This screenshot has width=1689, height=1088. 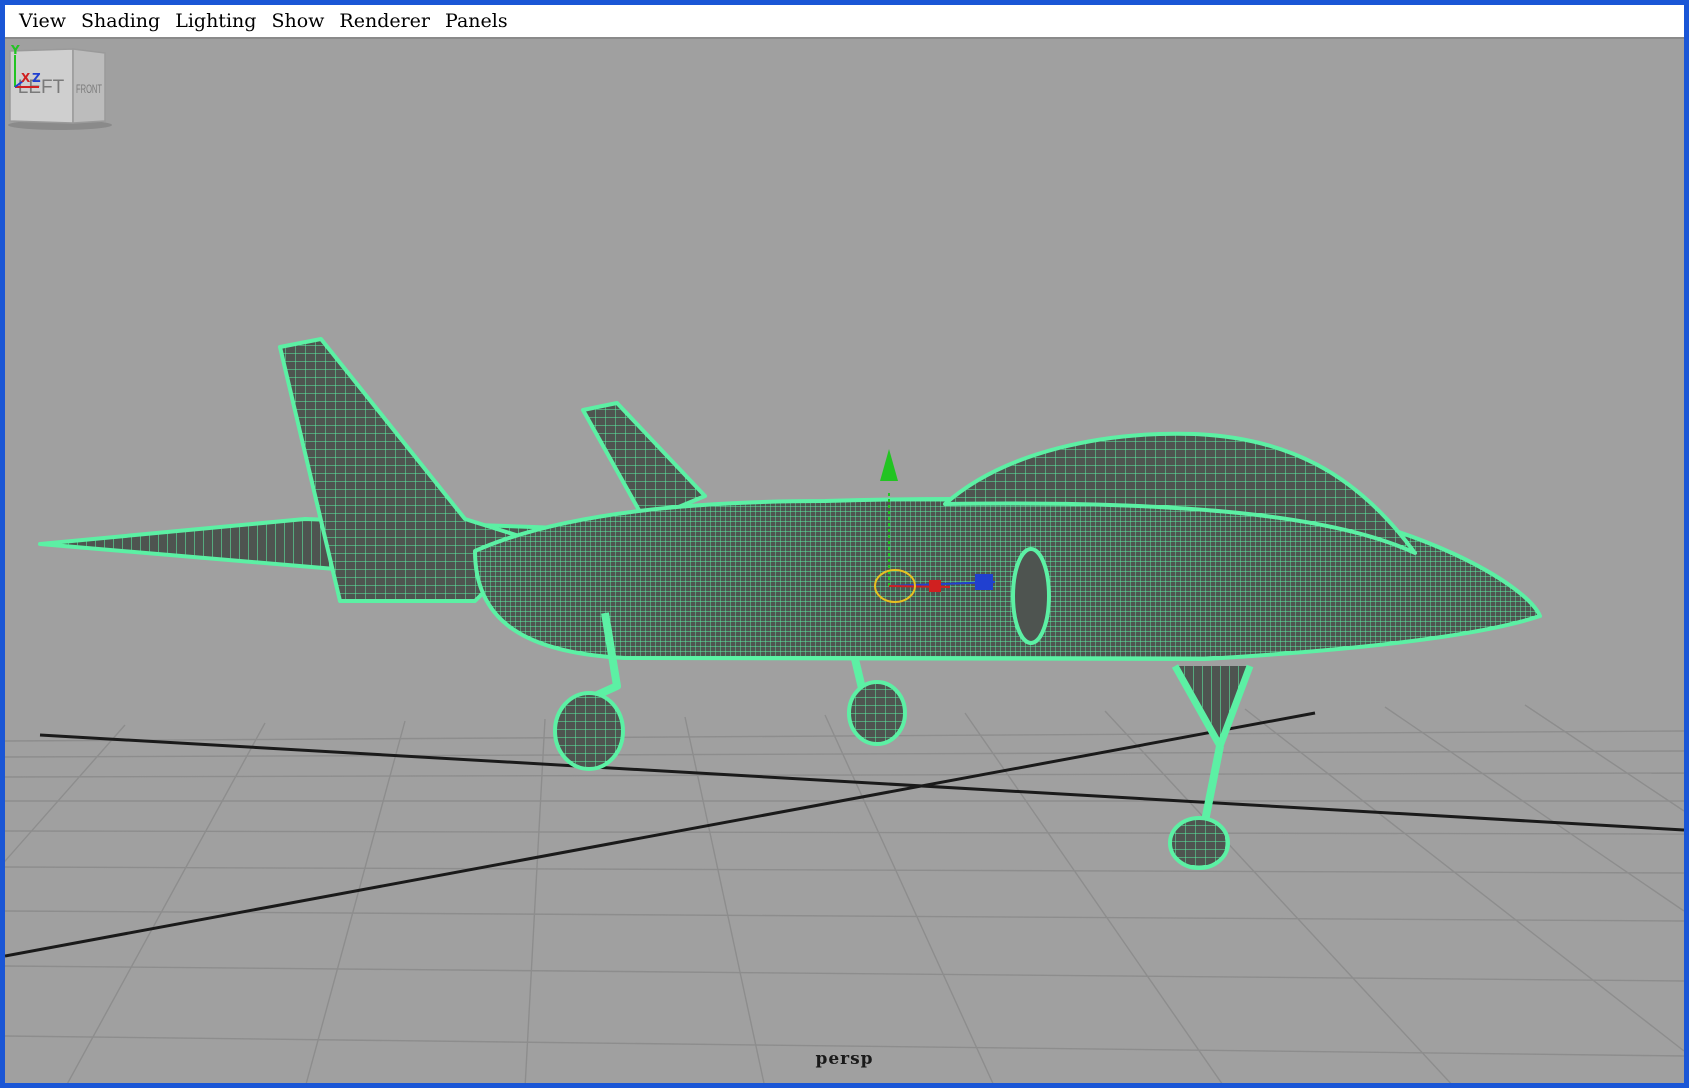 What do you see at coordinates (36, 78) in the screenshot?
I see `axis-z-label: Z` at bounding box center [36, 78].